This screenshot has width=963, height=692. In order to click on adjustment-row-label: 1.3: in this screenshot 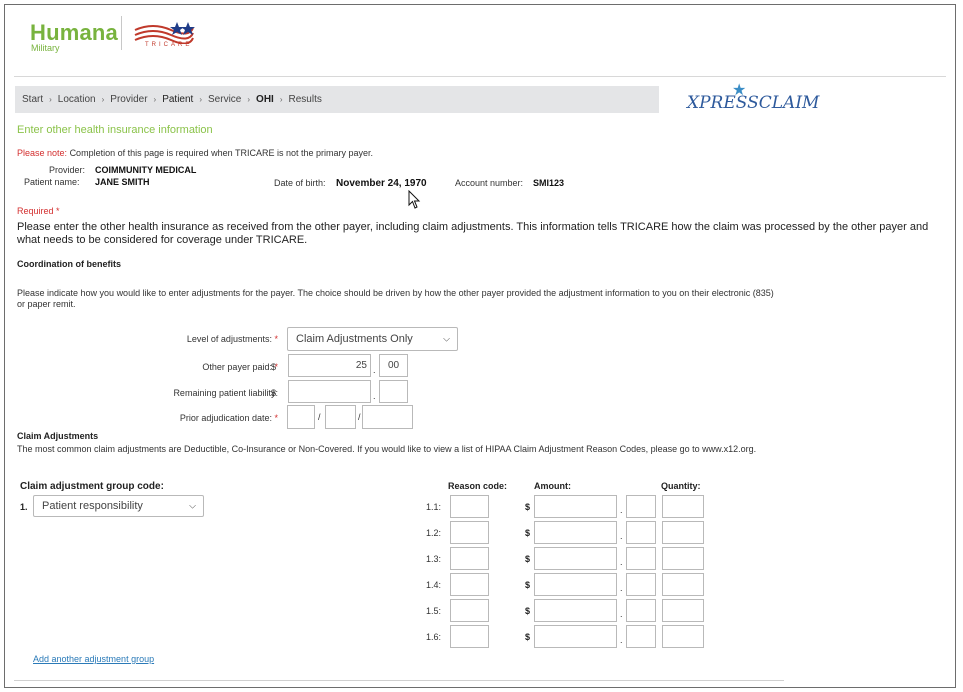, I will do `click(434, 559)`.